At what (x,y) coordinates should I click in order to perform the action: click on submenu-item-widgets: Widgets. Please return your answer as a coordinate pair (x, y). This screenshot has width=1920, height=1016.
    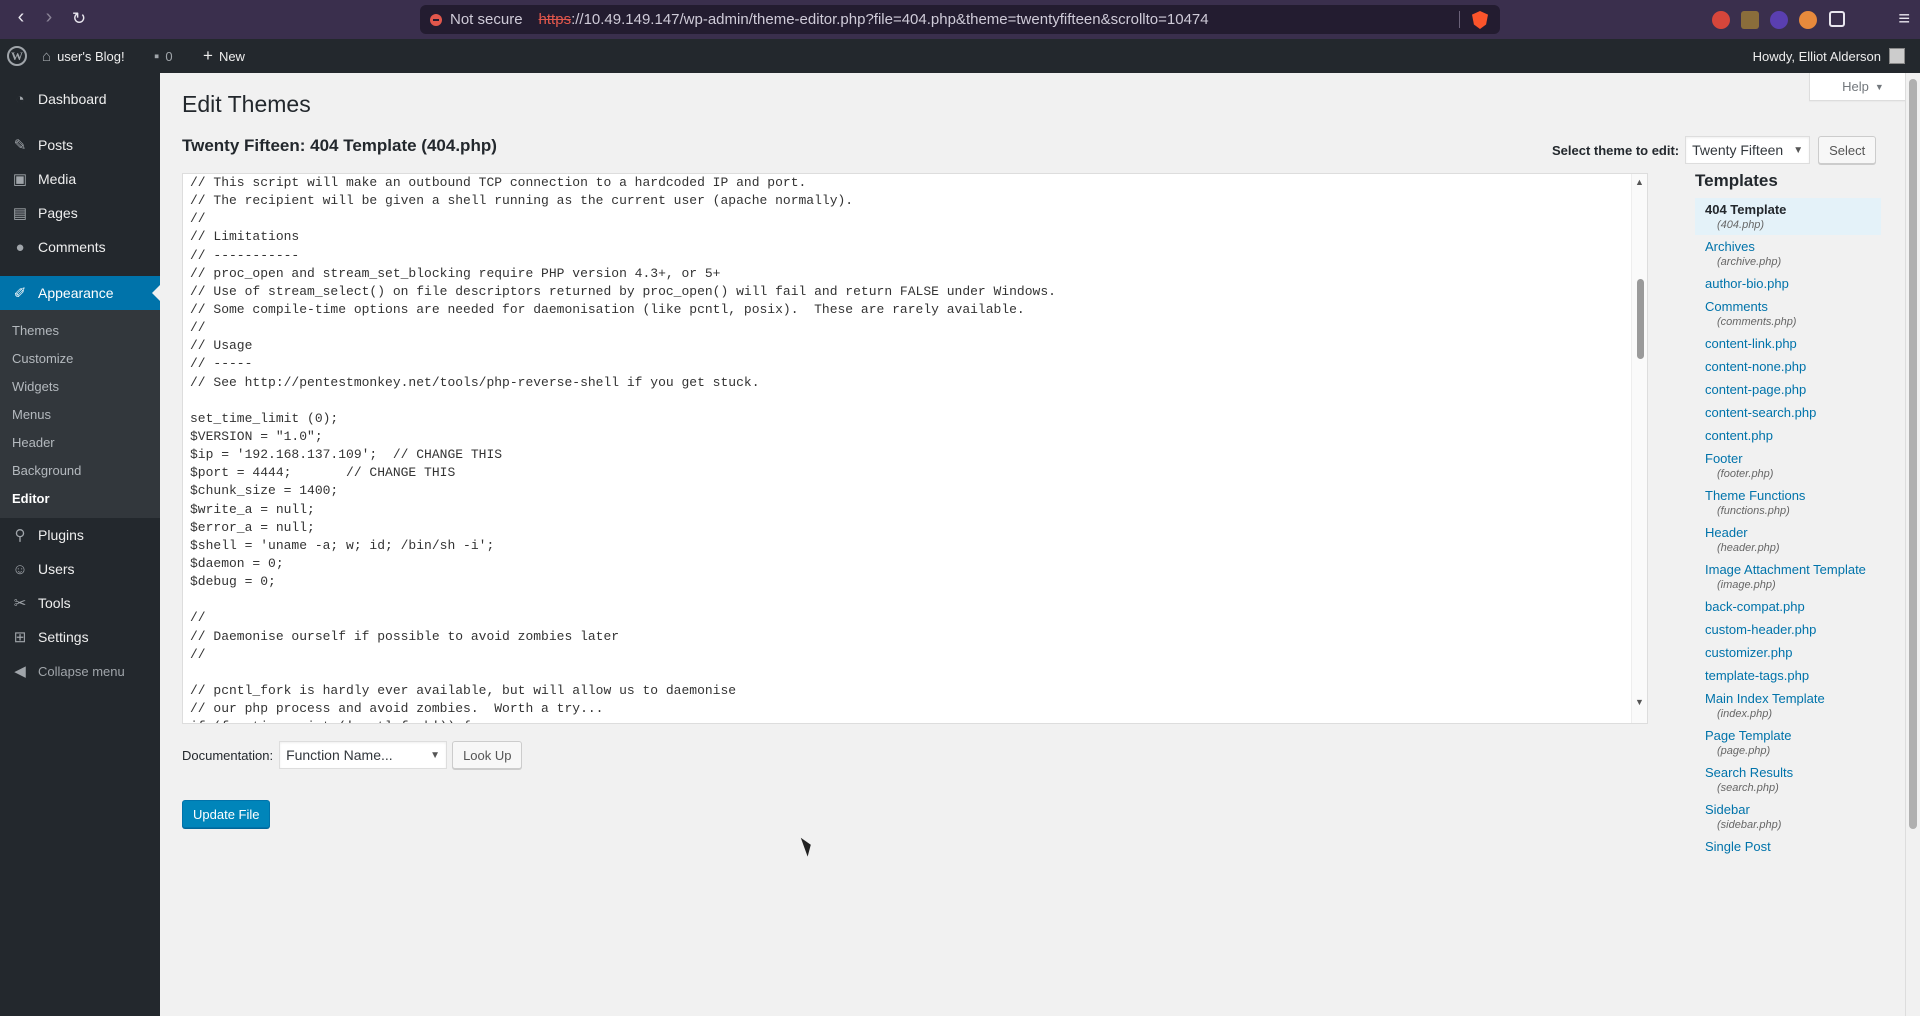
    Looking at the image, I should click on (80, 386).